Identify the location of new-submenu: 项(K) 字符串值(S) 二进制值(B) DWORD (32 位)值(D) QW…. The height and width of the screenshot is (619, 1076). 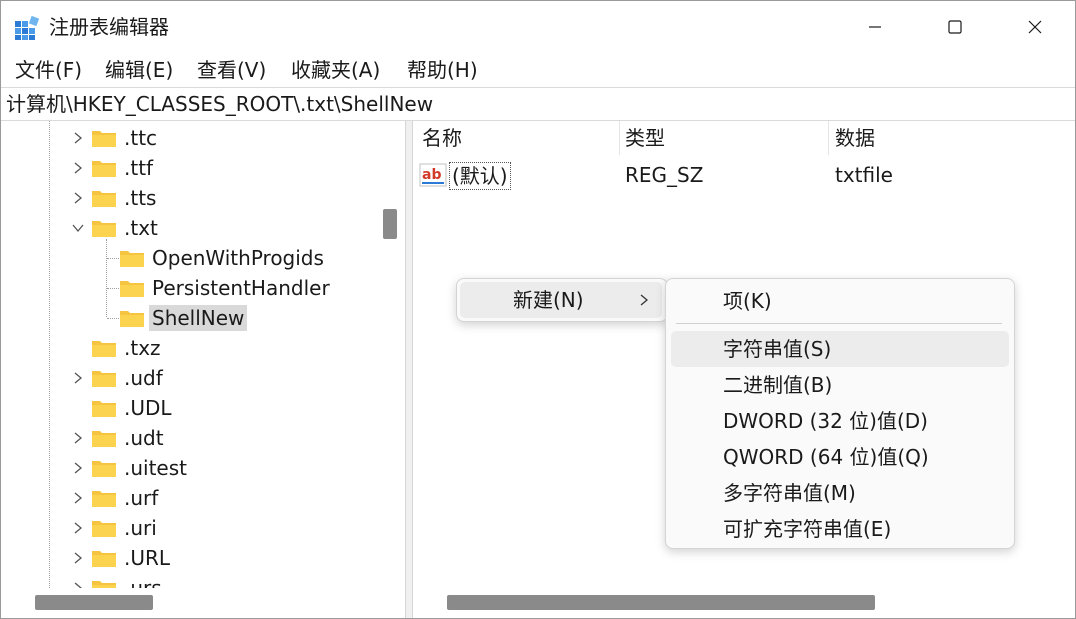
(840, 413).